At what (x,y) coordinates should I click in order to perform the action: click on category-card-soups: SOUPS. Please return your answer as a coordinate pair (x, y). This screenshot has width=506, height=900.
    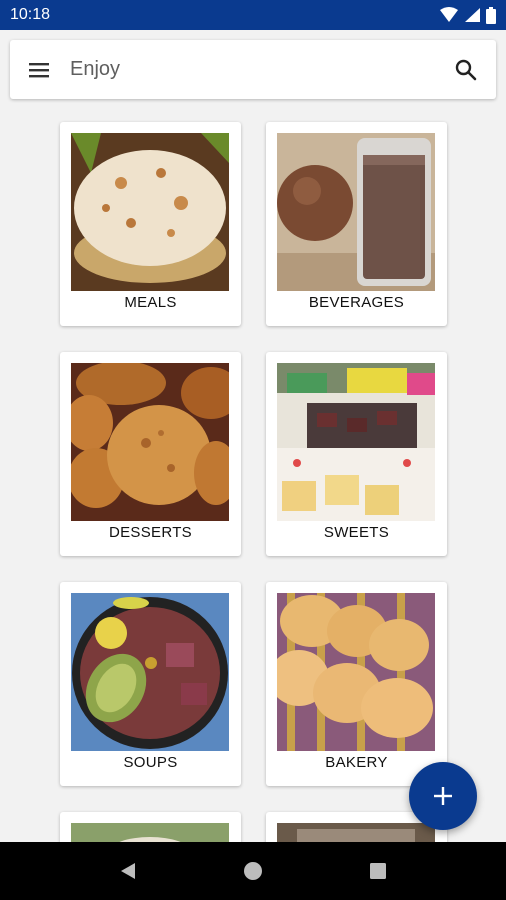
    Looking at the image, I should click on (150, 684).